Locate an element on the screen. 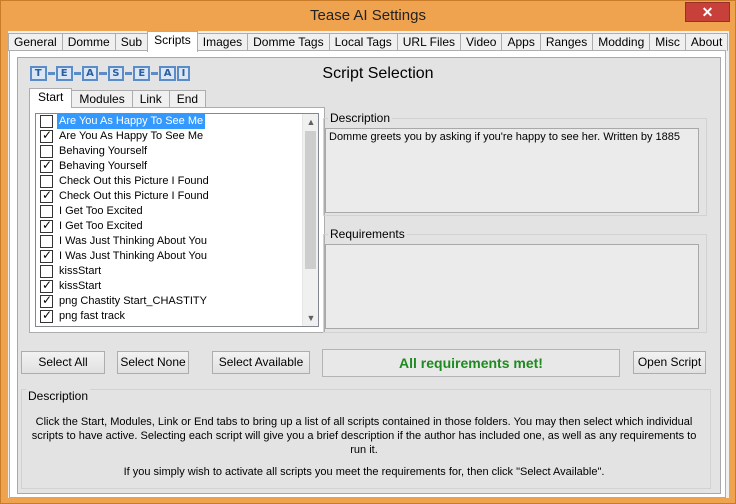 This screenshot has width=736, height=504. script-label: png fast track is located at coordinates (92, 316).